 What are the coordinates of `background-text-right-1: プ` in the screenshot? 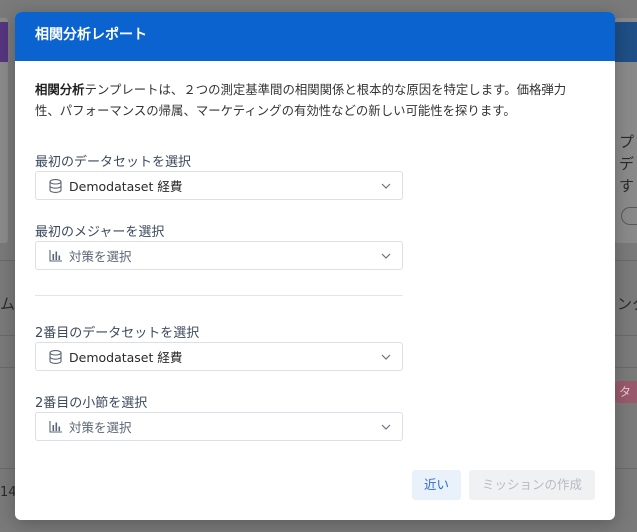 It's located at (627, 142).